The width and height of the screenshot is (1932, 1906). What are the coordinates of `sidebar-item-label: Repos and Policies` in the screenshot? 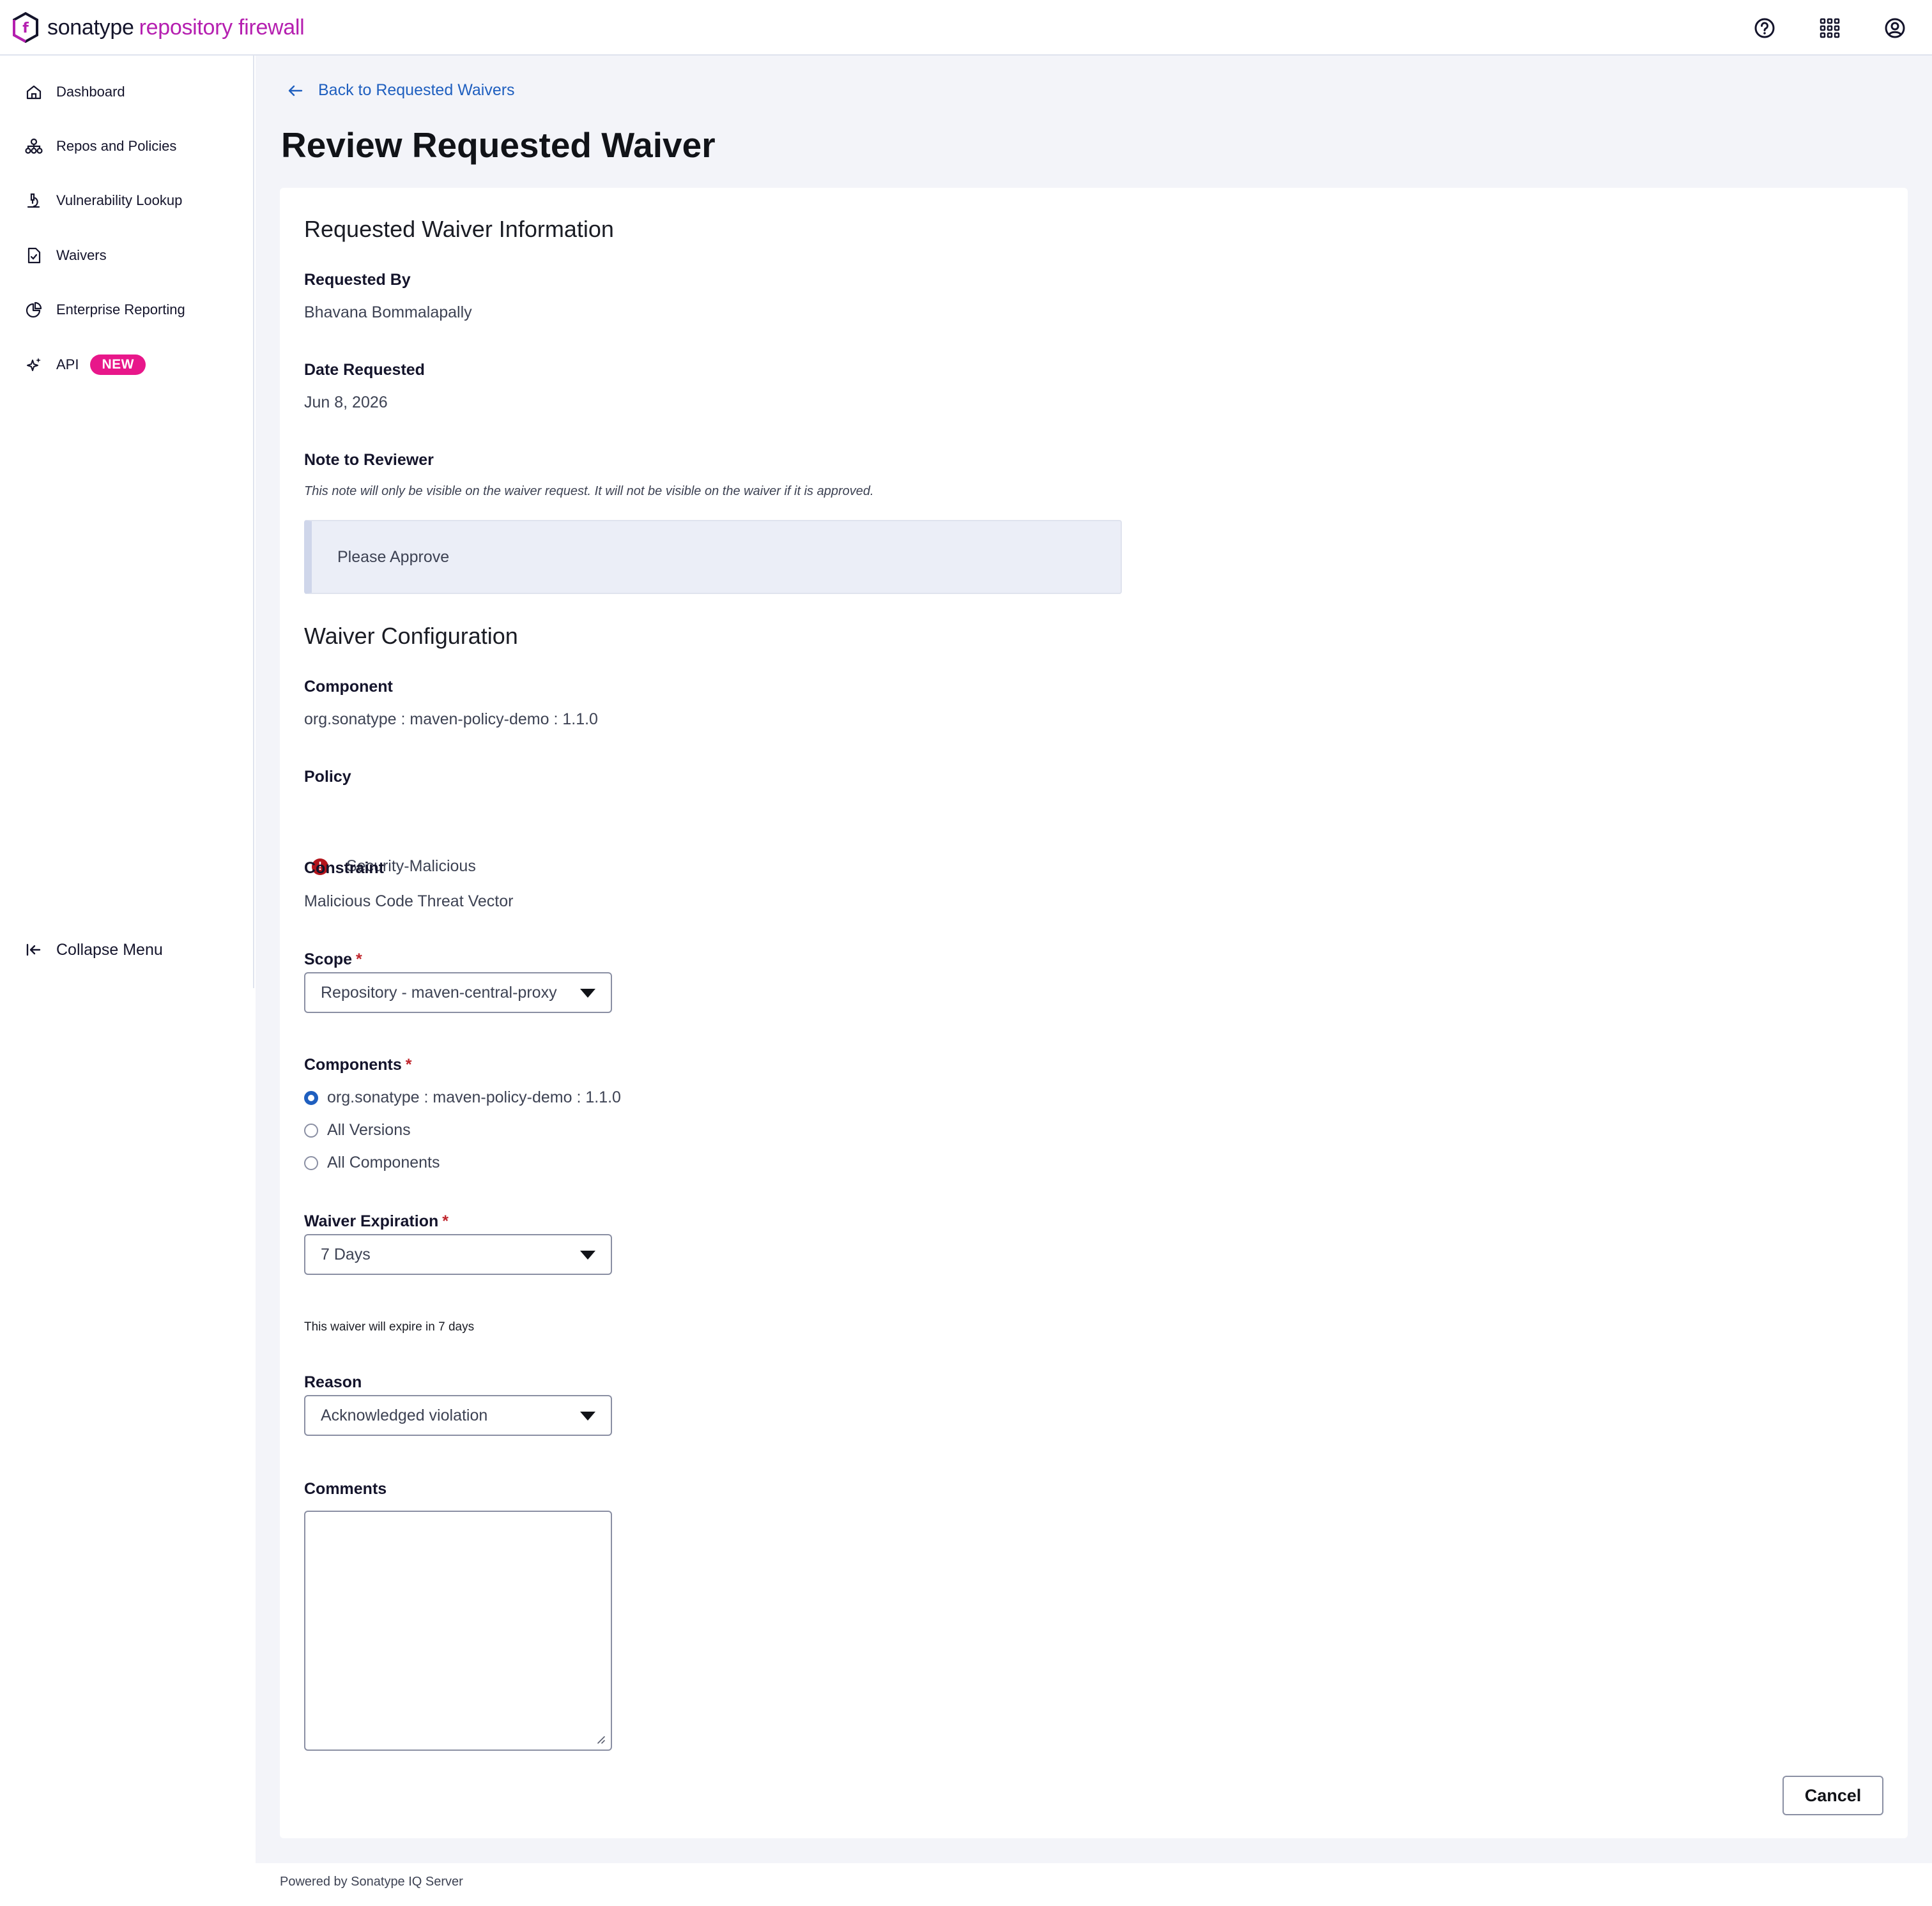 It's located at (116, 146).